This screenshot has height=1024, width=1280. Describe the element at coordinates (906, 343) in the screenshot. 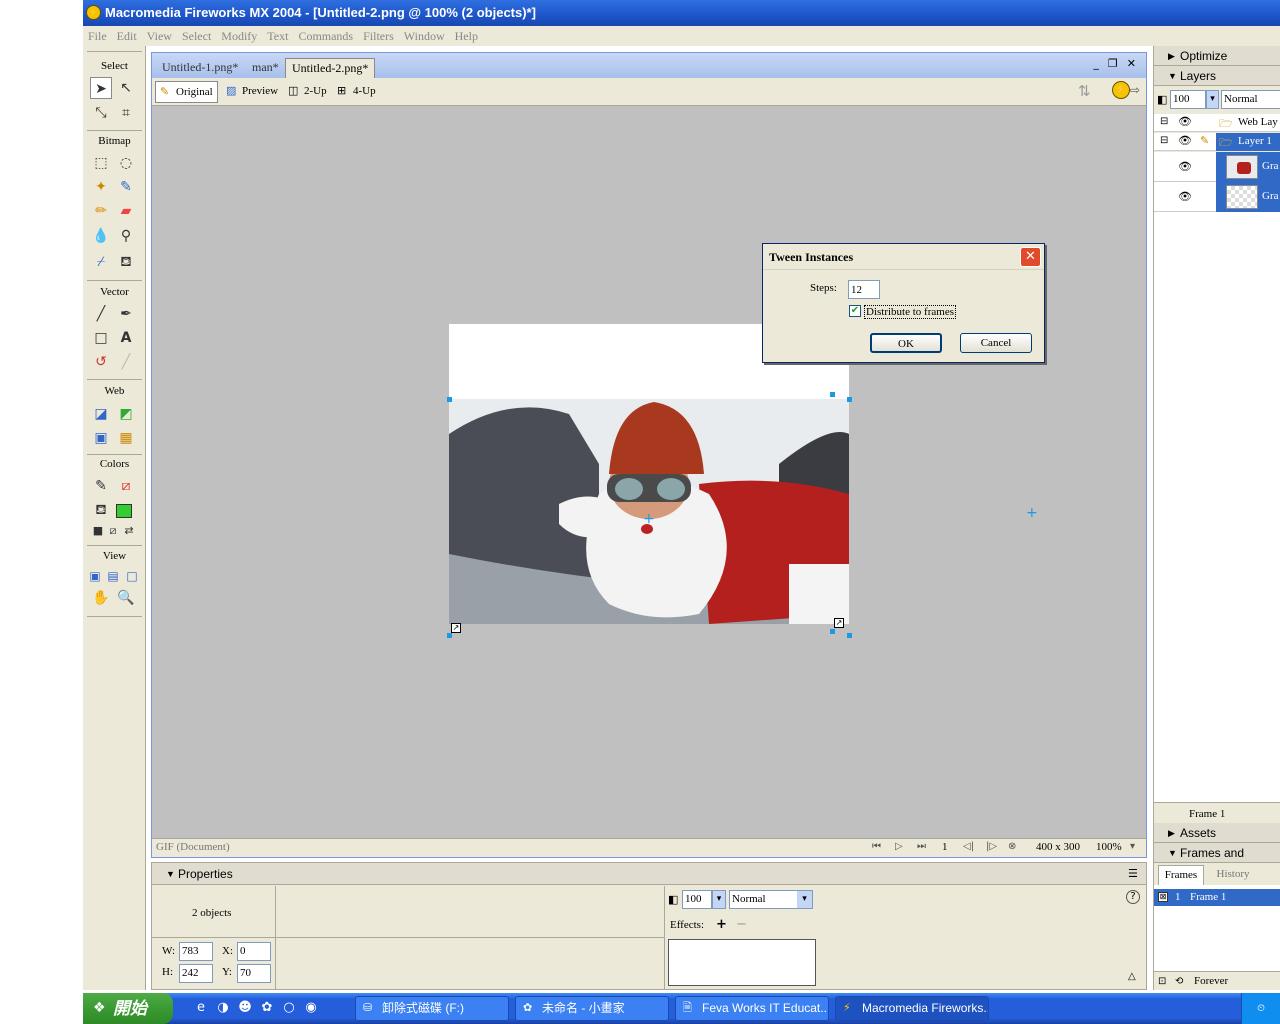

I see `ok-button: OK` at that location.